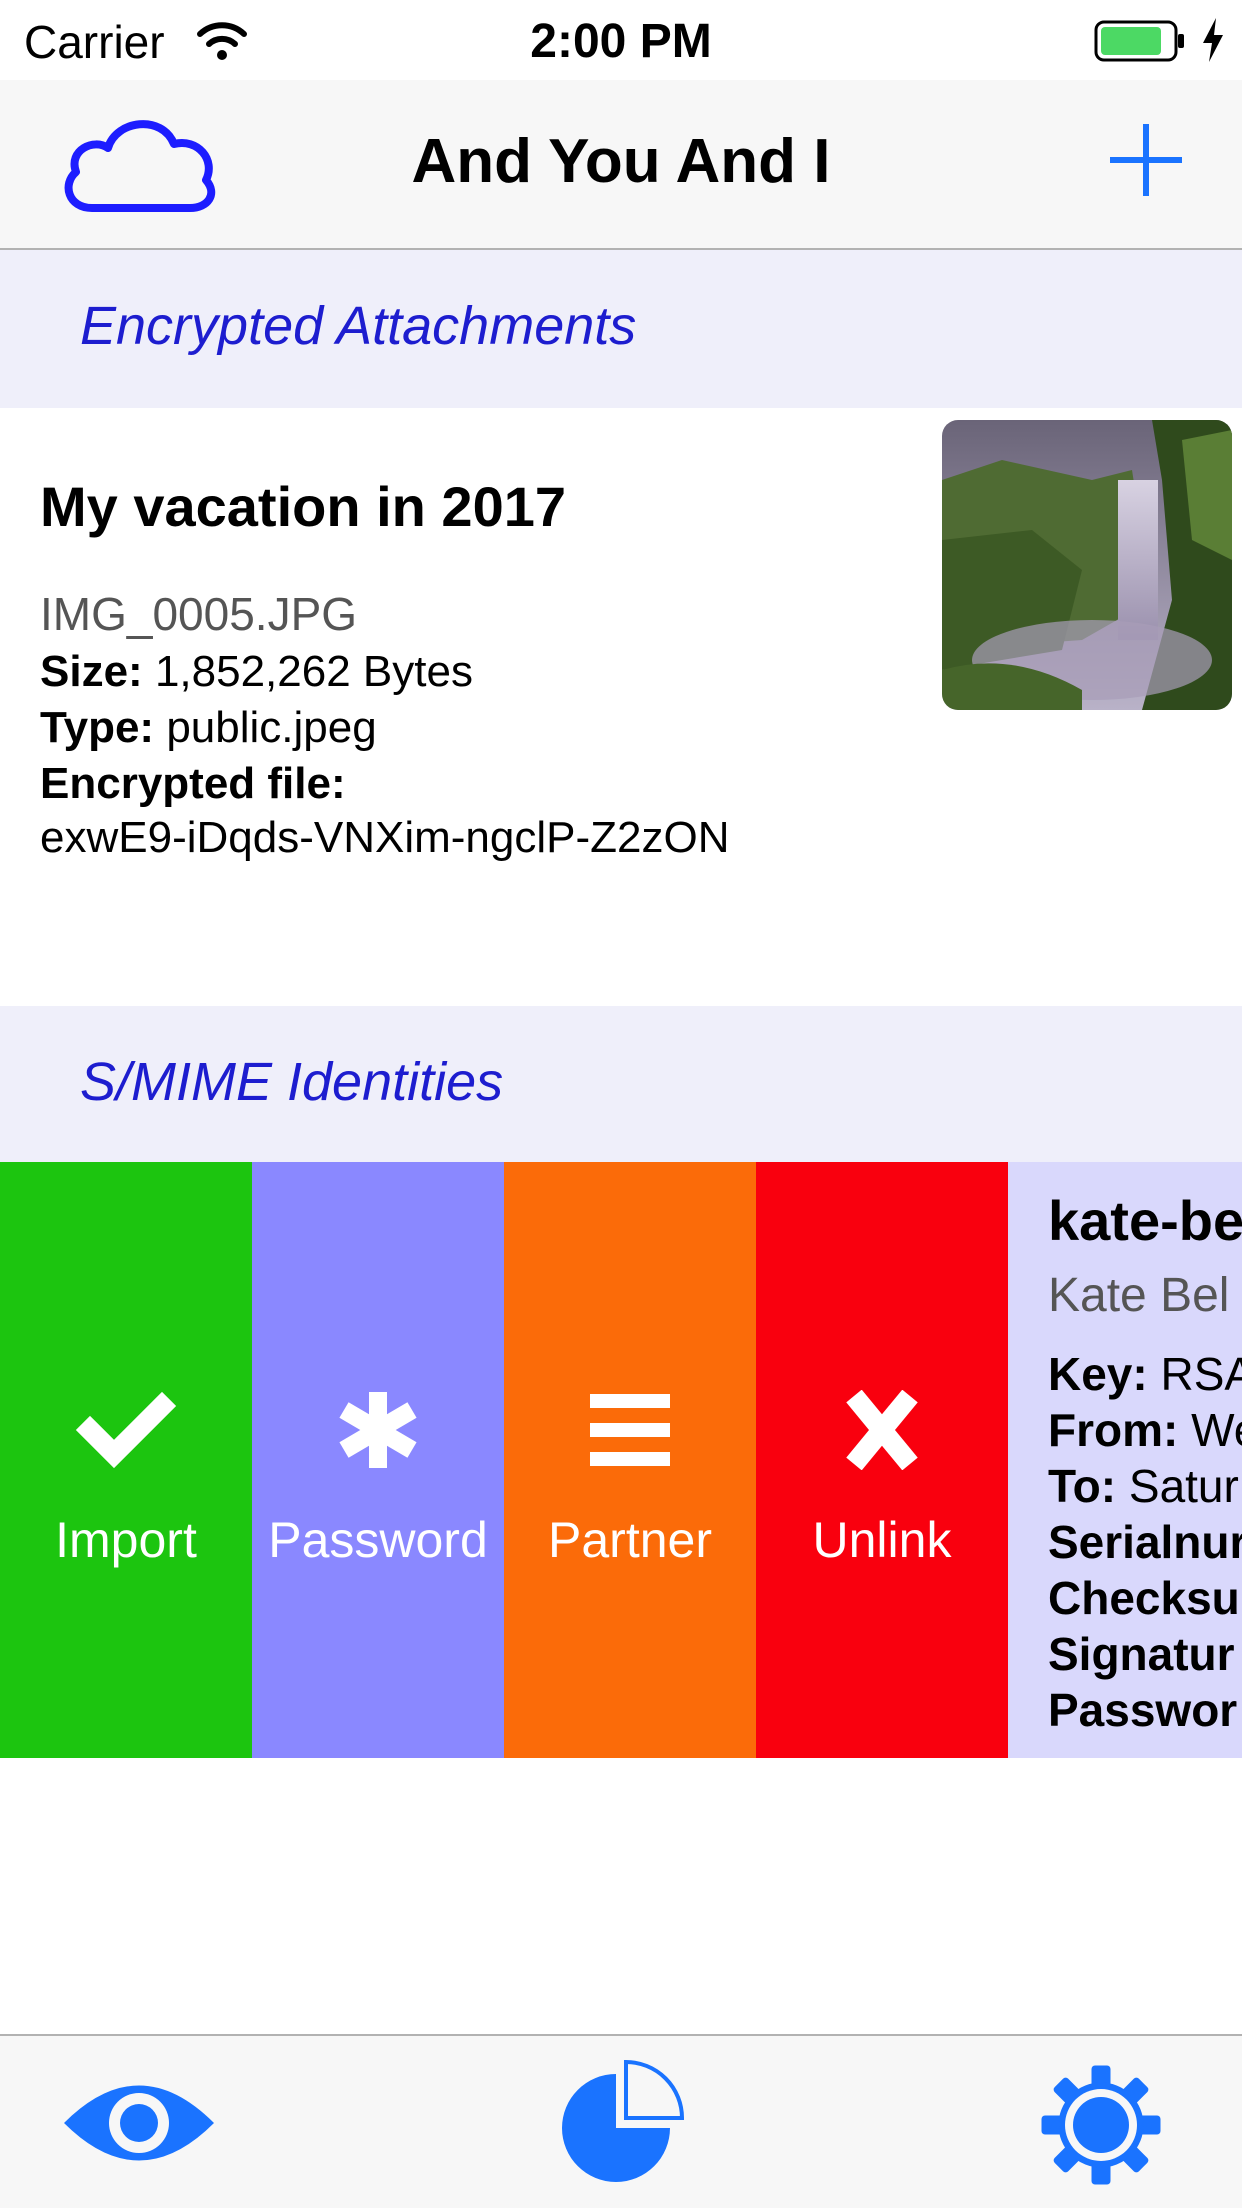 This screenshot has height=2208, width=1242. Describe the element at coordinates (1144, 1598) in the screenshot. I see `identity-checksum: Checksu` at that location.